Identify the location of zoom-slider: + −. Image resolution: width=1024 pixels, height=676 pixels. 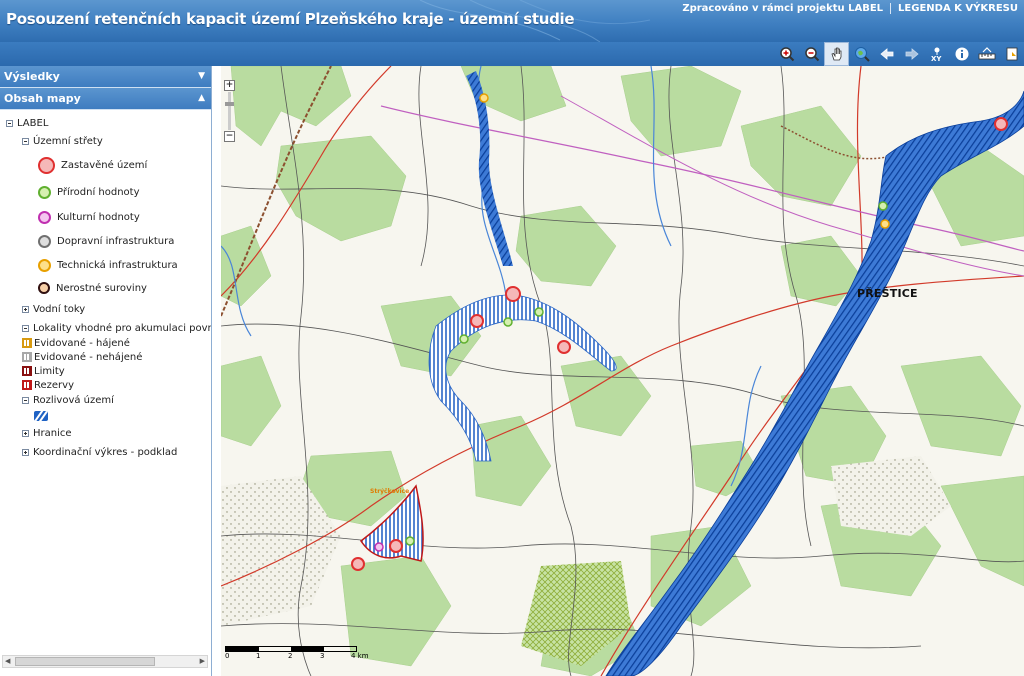
(229, 111).